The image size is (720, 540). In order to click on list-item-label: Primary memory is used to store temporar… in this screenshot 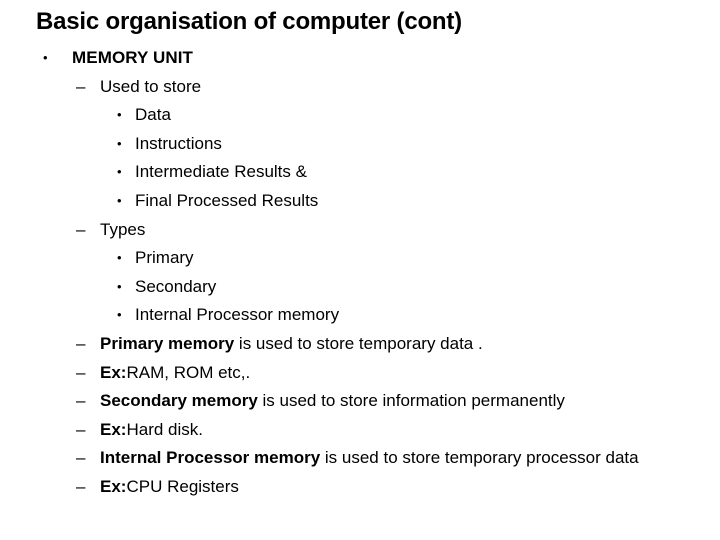, I will do `click(291, 344)`.